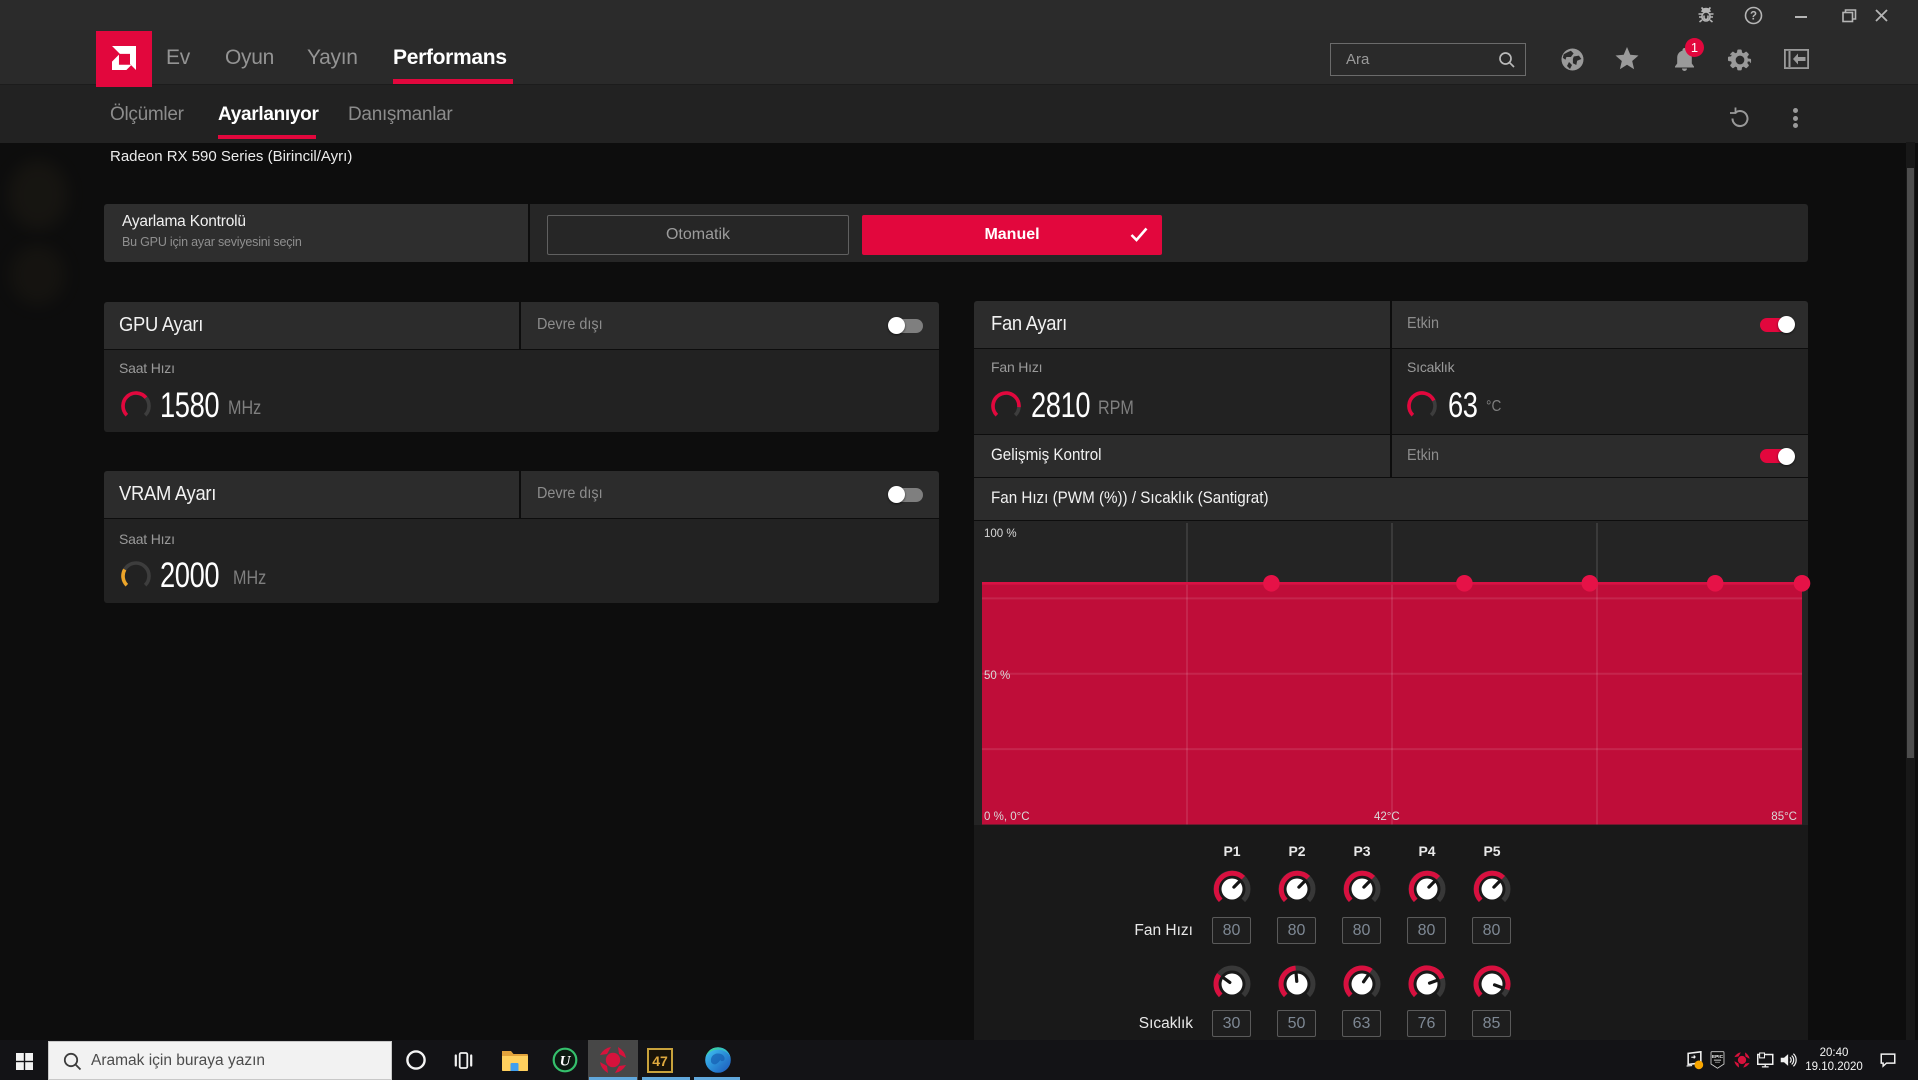 This screenshot has height=1080, width=1918. What do you see at coordinates (1000, 534) in the screenshot?
I see `svg-text: 100 %` at bounding box center [1000, 534].